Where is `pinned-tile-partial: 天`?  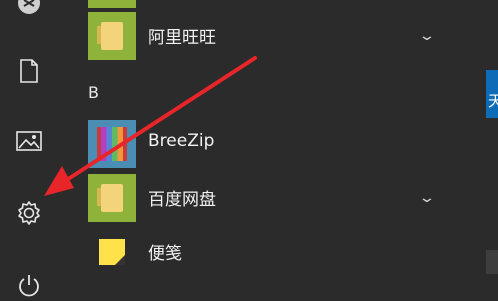
pinned-tile-partial: 天 is located at coordinates (492, 94).